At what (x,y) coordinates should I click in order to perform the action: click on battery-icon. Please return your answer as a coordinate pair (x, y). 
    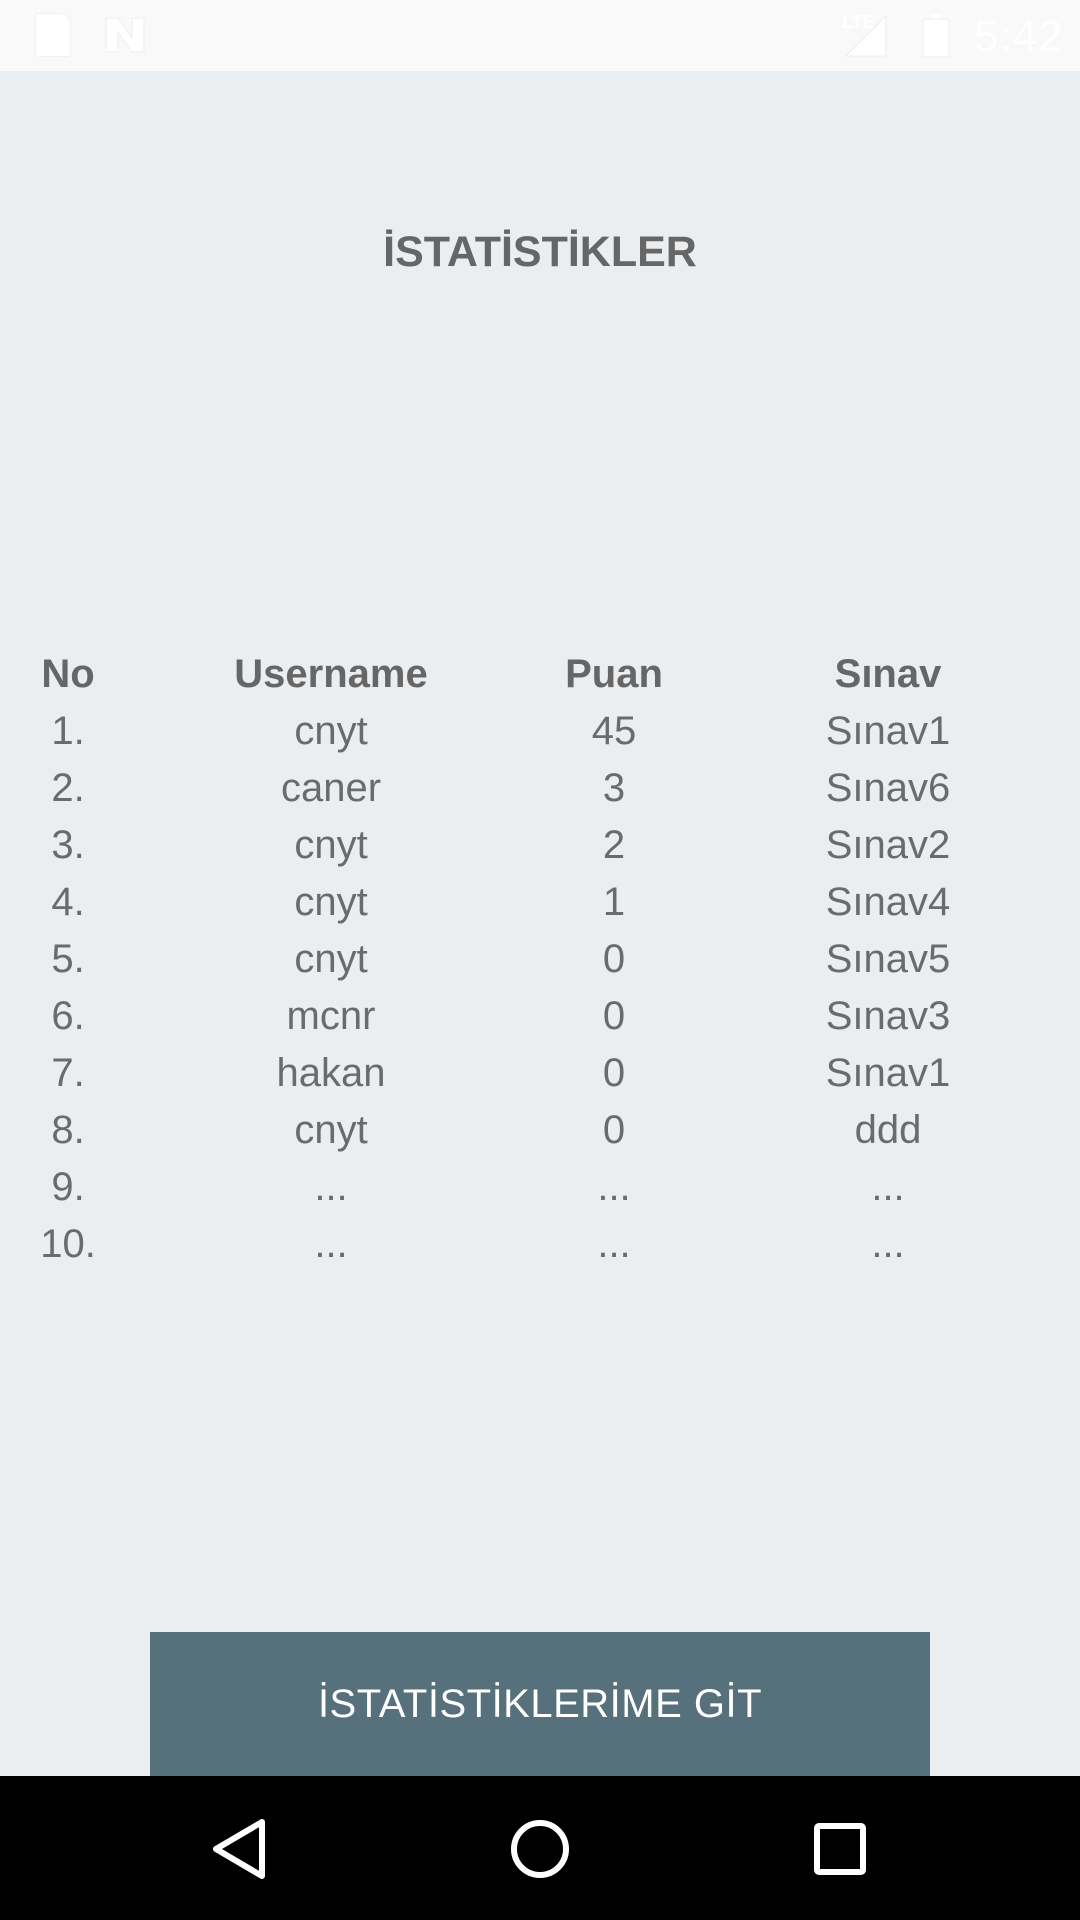
    Looking at the image, I should click on (936, 36).